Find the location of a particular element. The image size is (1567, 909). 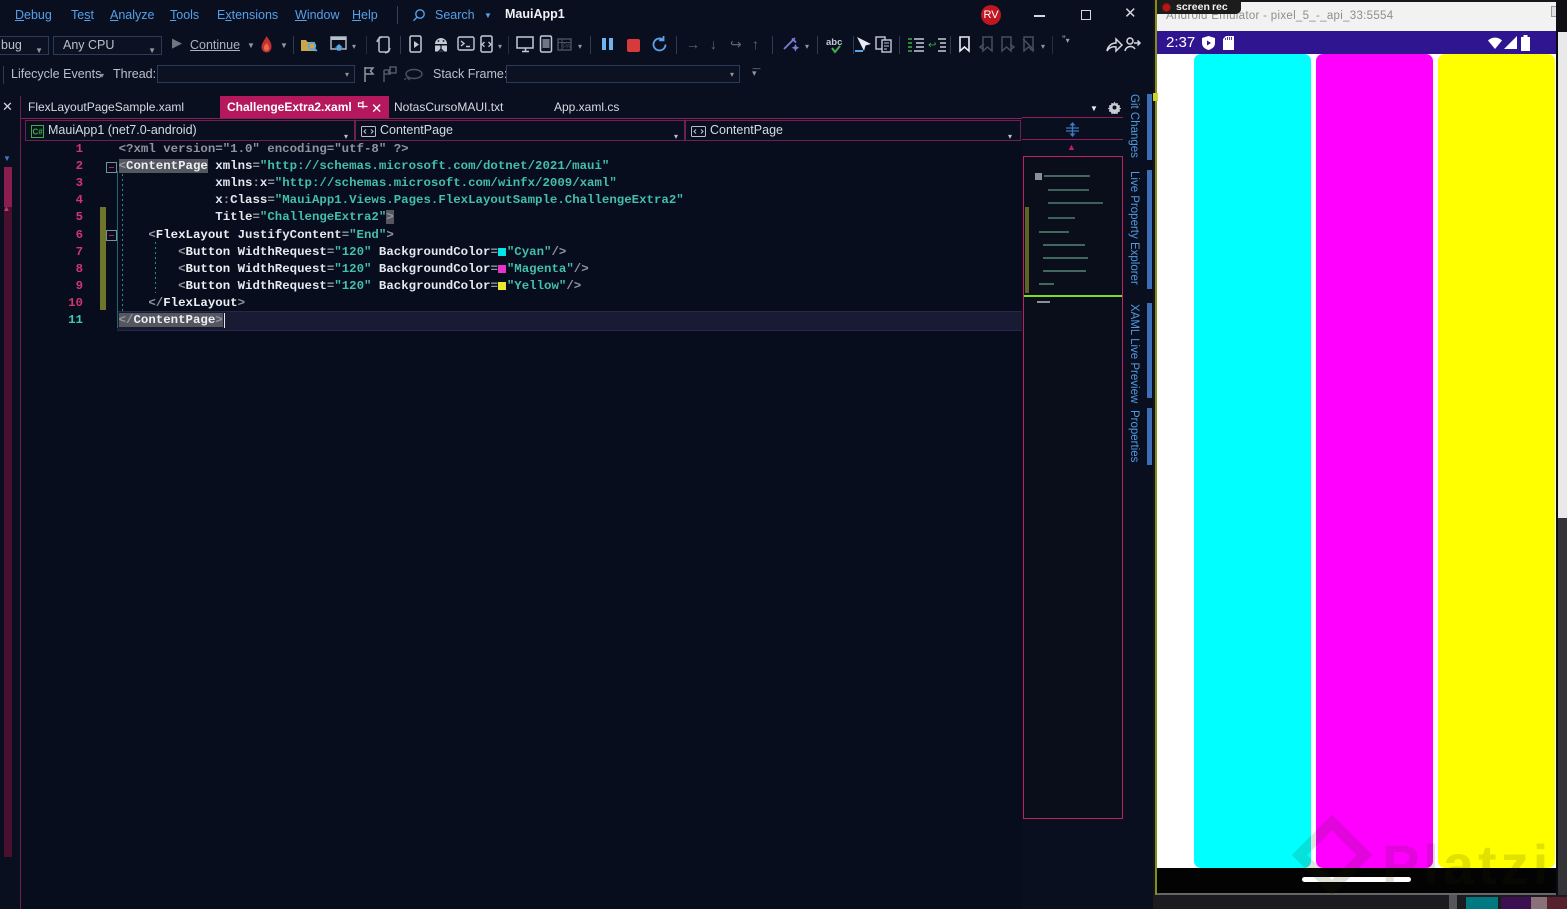

svg-text: C# is located at coordinates (38, 131).